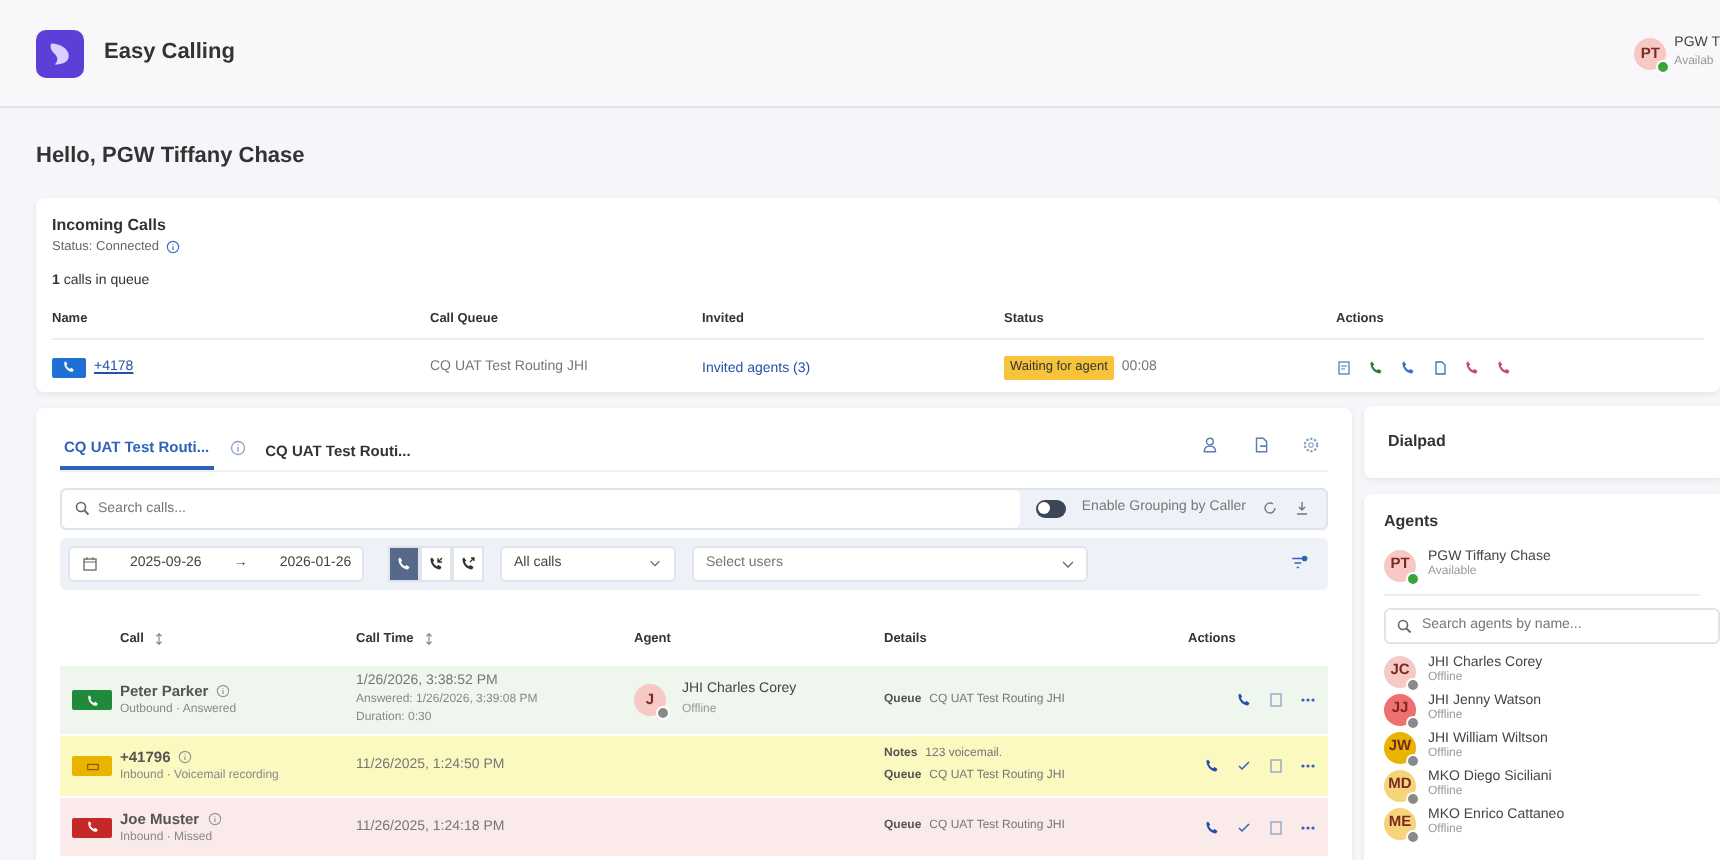  Describe the element at coordinates (110, 225) in the screenshot. I see `card-title: Incoming Calls` at that location.